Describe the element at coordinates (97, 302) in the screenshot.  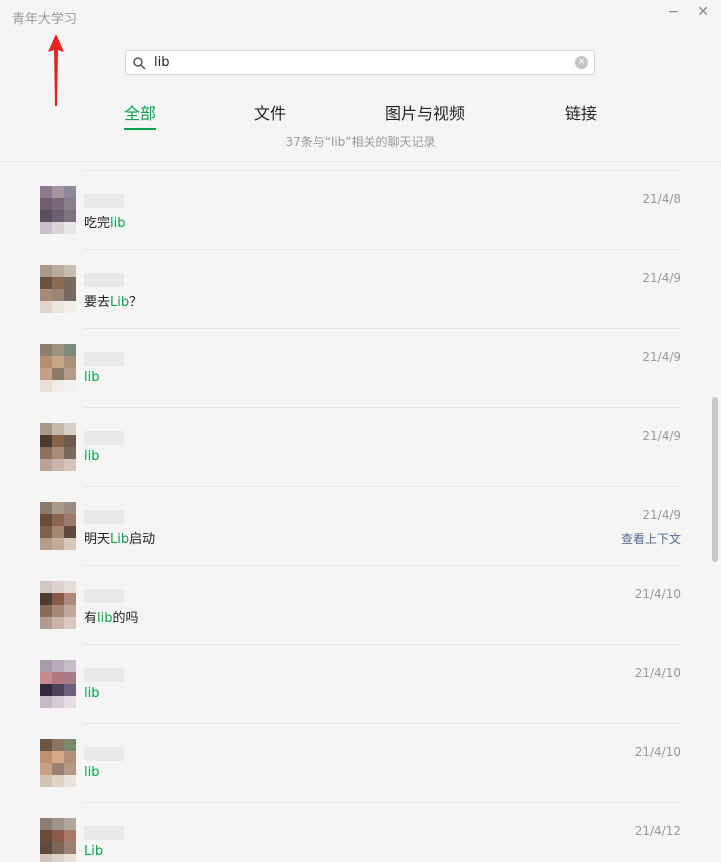
I see `message-pre: 要去` at that location.